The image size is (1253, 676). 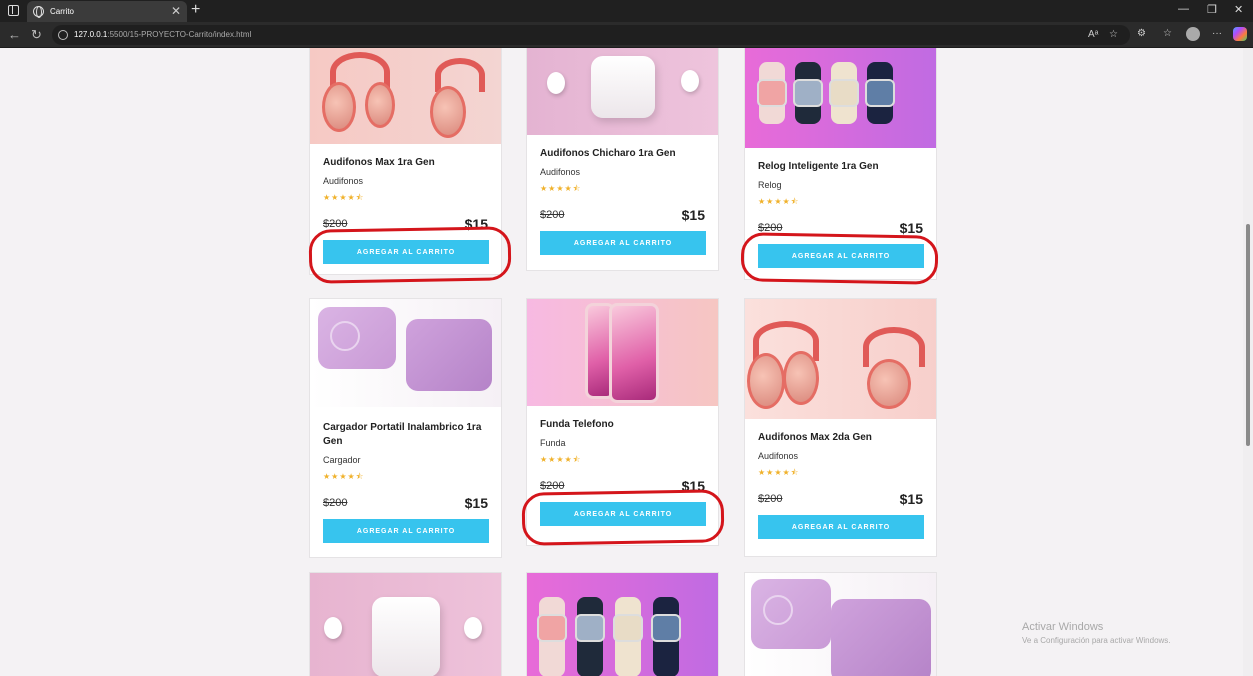 What do you see at coordinates (38, 12) in the screenshot?
I see `globe-icon` at bounding box center [38, 12].